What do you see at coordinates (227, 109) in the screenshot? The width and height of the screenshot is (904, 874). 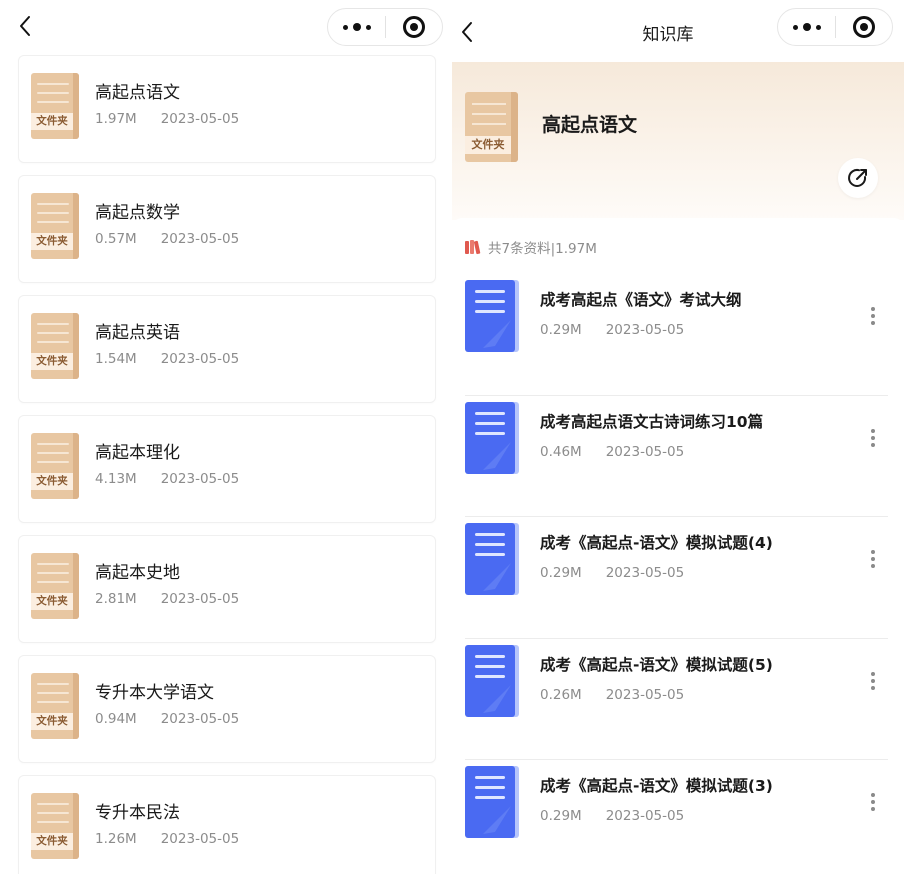 I see `folder-card: 文件夹 高起点语文 1.97M 2023-05-05` at bounding box center [227, 109].